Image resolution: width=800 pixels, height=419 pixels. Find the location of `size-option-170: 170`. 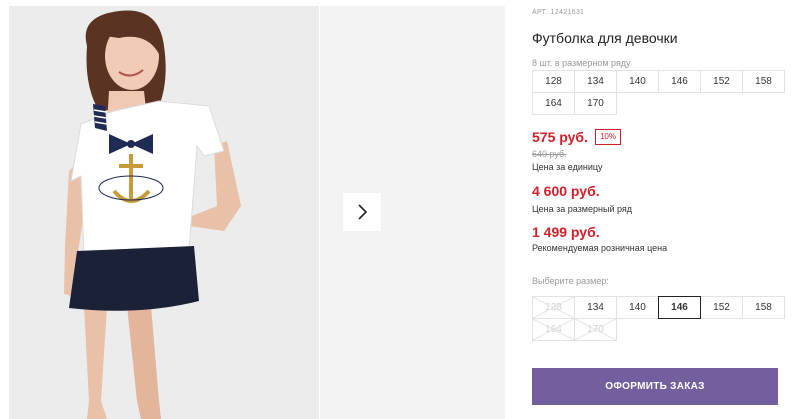

size-option-170: 170 is located at coordinates (595, 329).